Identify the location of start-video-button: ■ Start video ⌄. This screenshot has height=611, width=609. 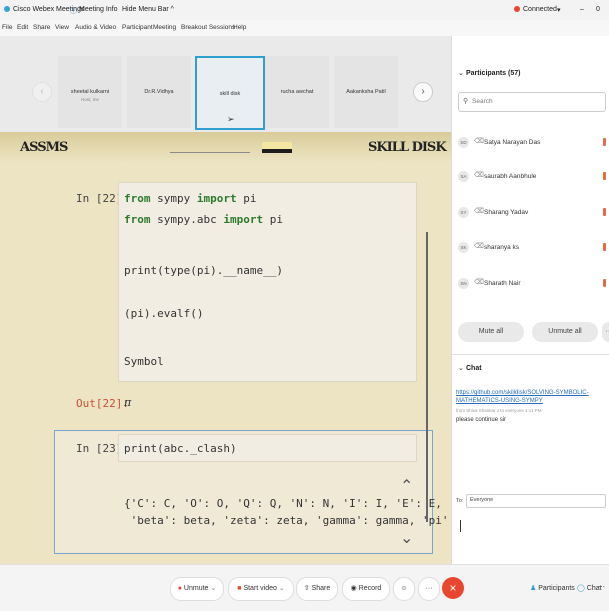
(261, 589).